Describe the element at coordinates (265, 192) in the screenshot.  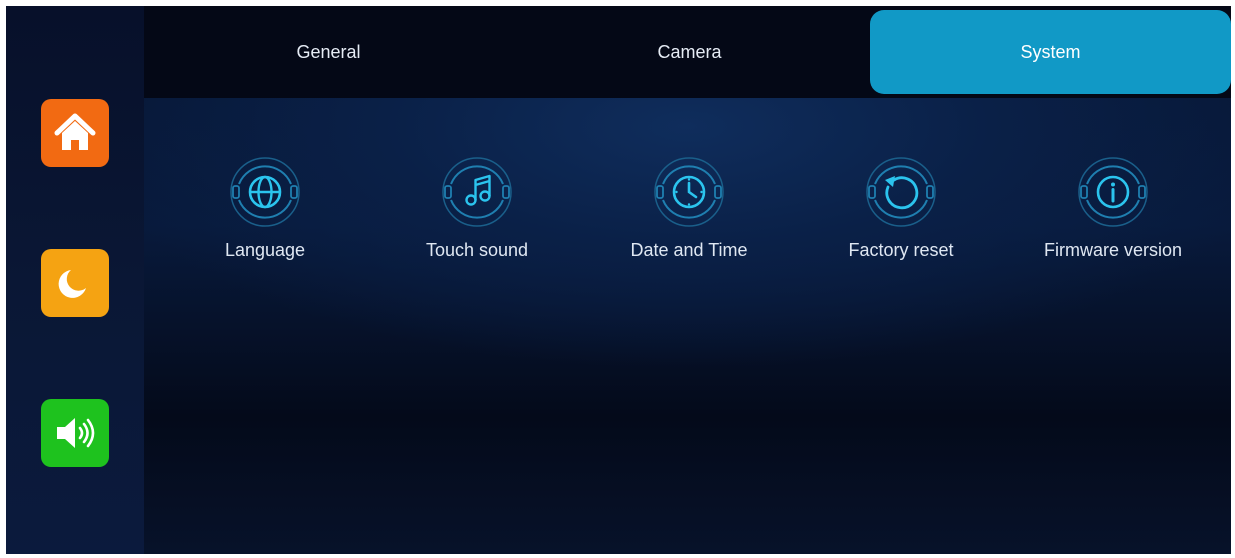
I see `globe-icon` at that location.